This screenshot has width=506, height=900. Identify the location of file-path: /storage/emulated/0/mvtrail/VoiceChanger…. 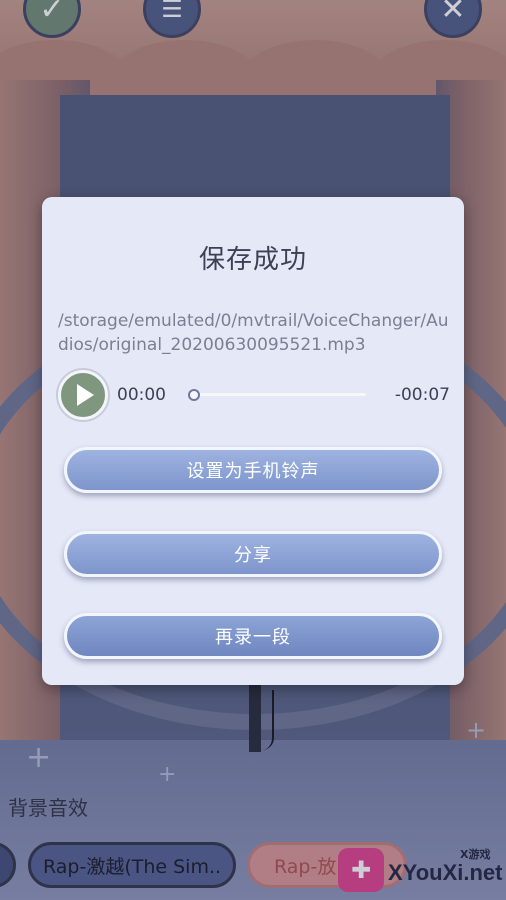
(253, 333).